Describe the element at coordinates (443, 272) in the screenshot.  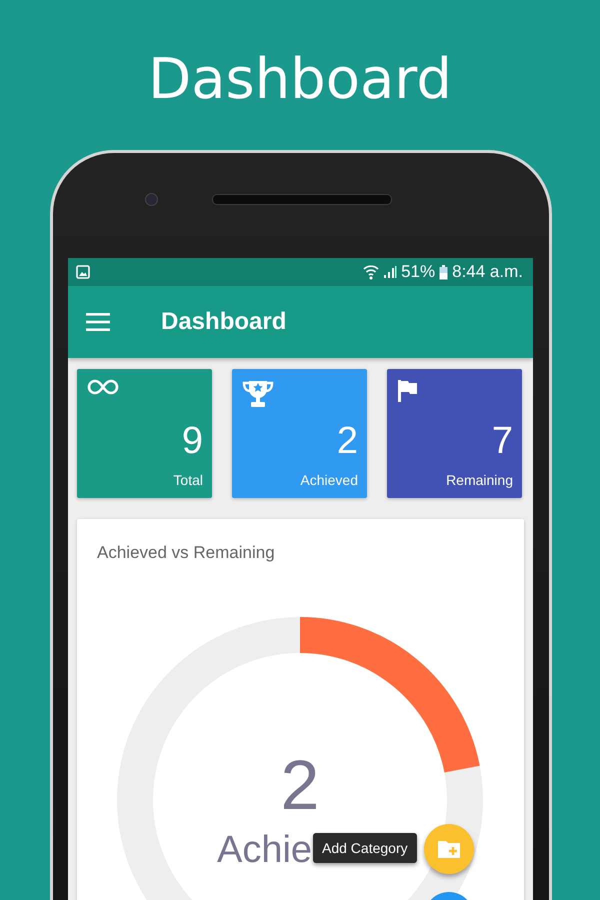
I see `battery-icon` at that location.